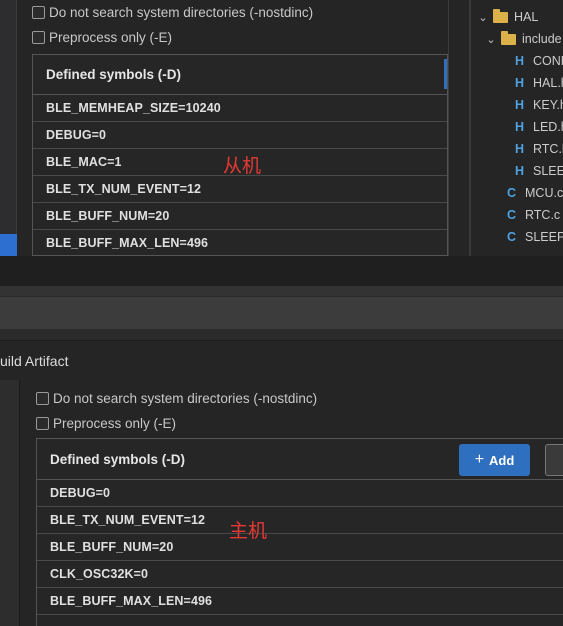 Image resolution: width=563 pixels, height=626 pixels. I want to click on tree-label: SLEEP.c, so click(544, 237).